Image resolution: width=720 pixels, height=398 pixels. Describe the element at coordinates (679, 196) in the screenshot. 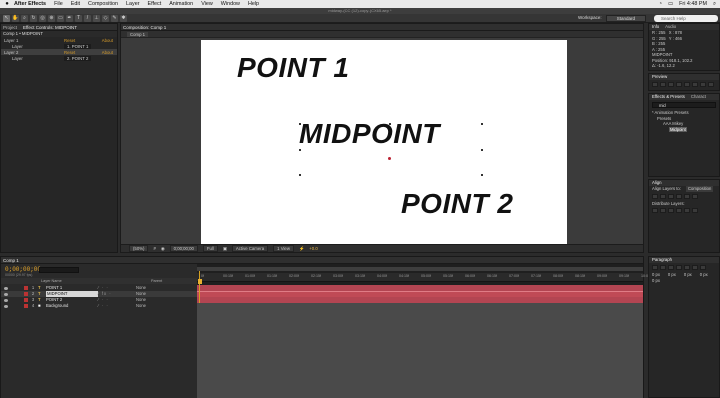

I see `align-top-icon` at that location.